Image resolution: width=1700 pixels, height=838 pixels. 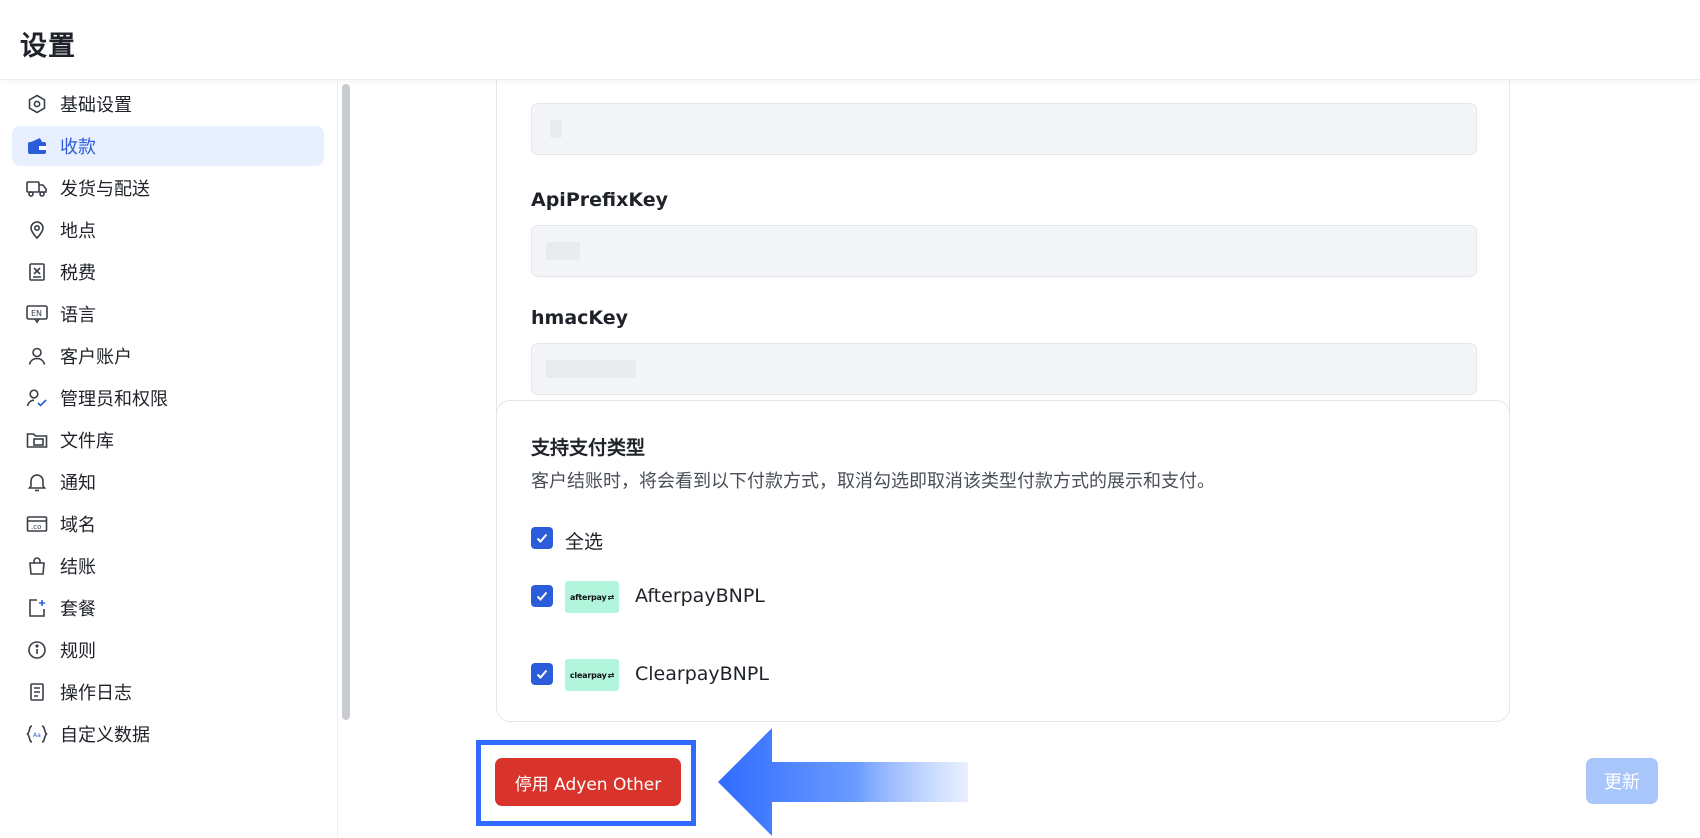 What do you see at coordinates (36, 527) in the screenshot?
I see `svg-text: .co` at bounding box center [36, 527].